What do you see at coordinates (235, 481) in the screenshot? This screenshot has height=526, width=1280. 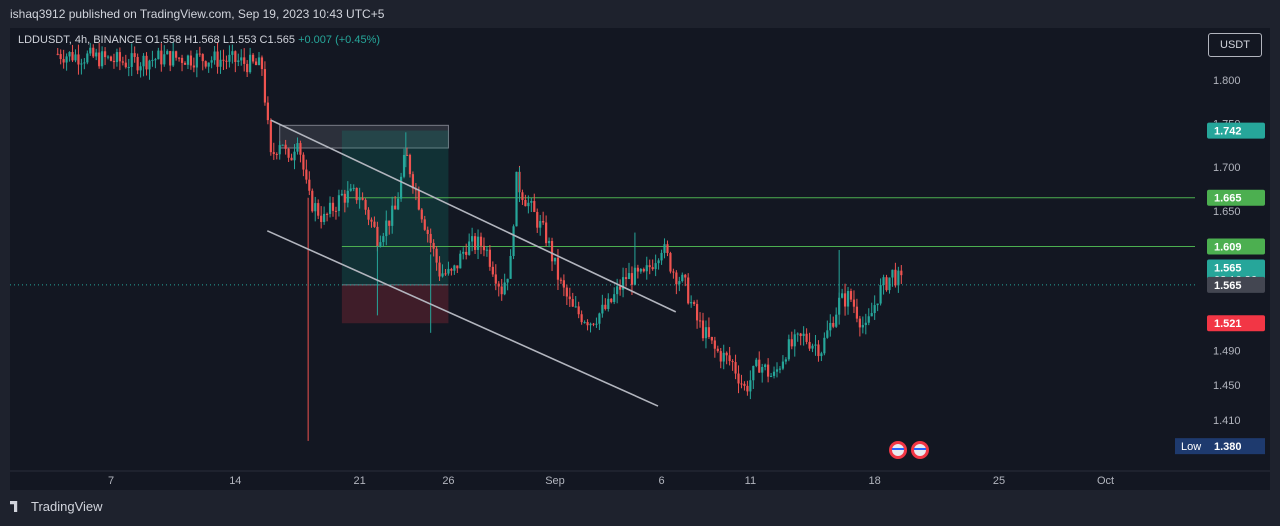 I see `time-tick-label: 14` at bounding box center [235, 481].